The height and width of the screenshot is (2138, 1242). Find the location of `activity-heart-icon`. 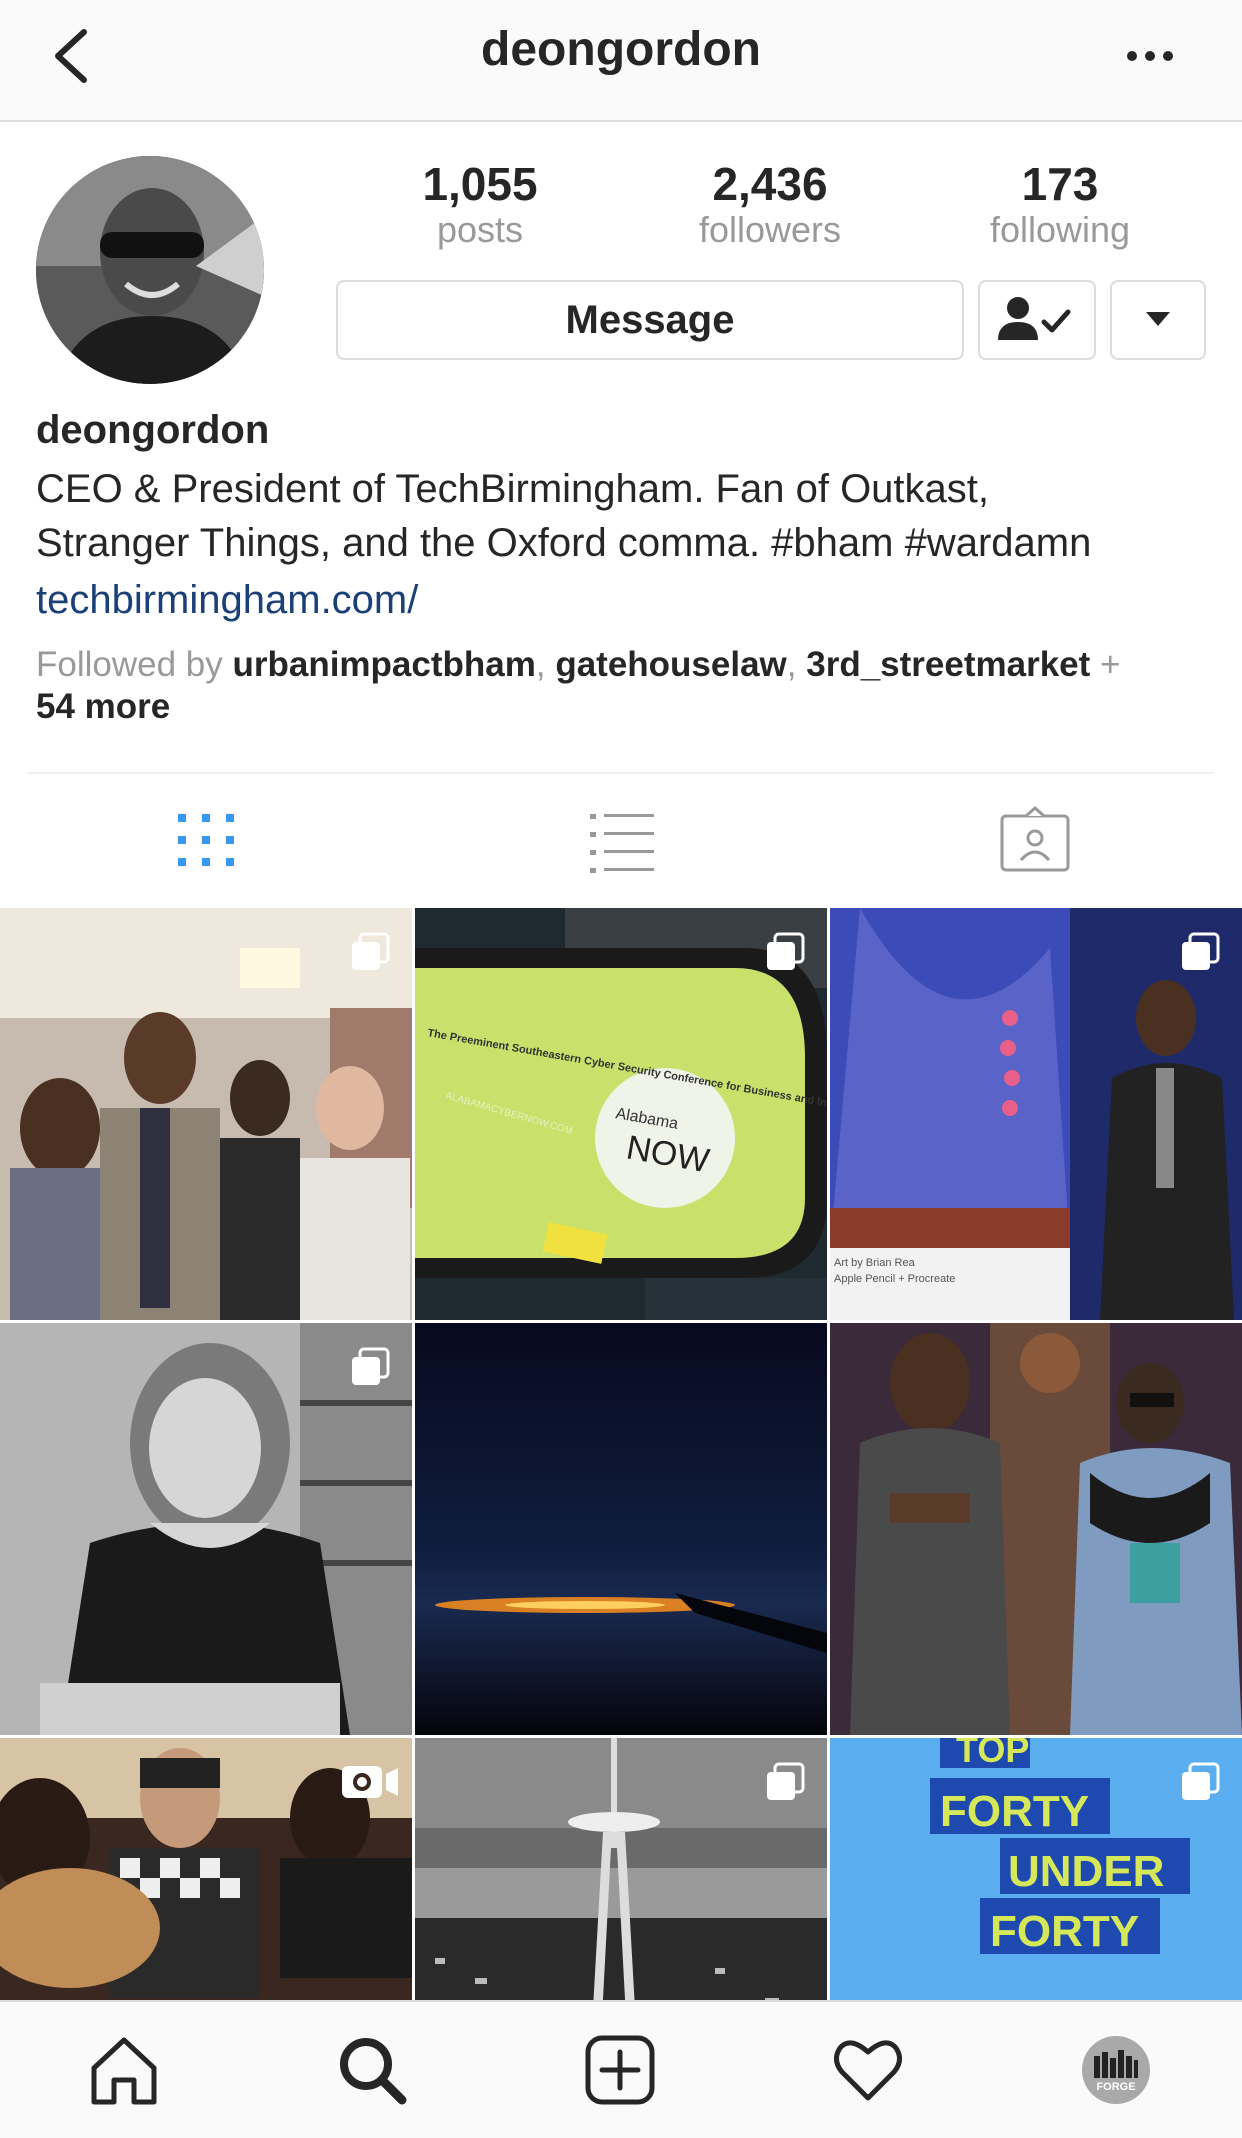

activity-heart-icon is located at coordinates (868, 2070).